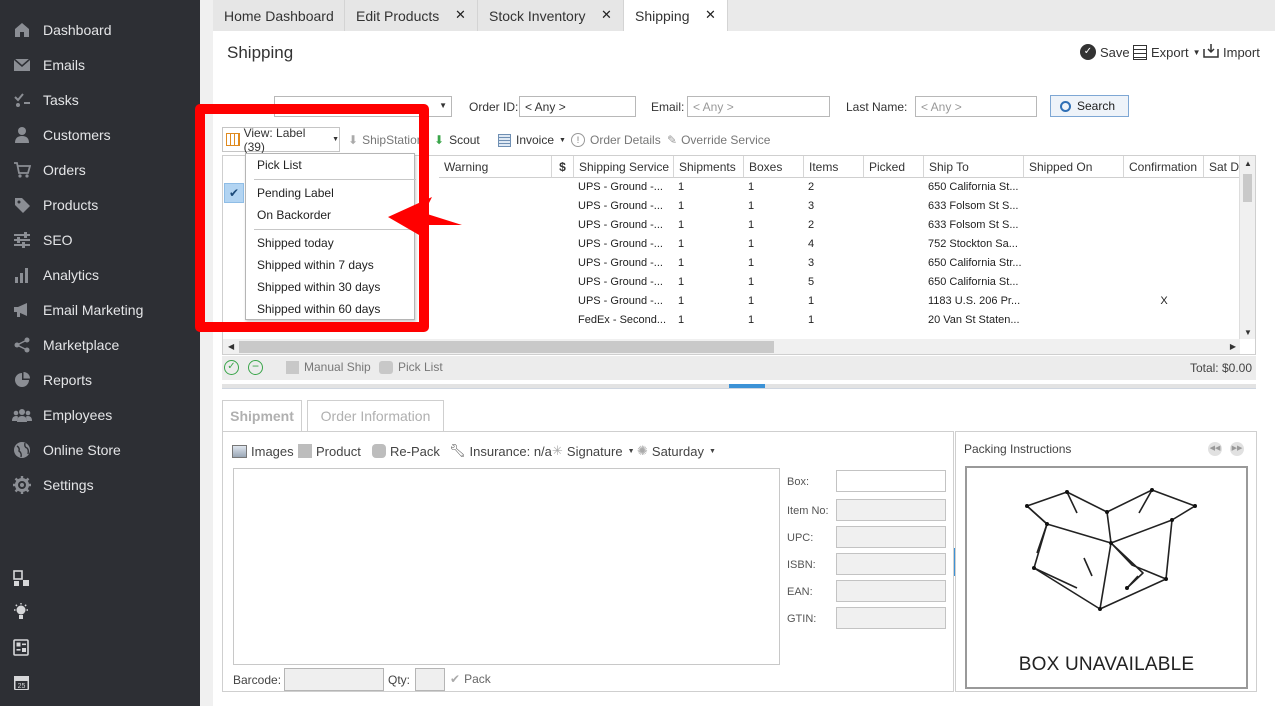  Describe the element at coordinates (262, 416) in the screenshot. I see `tab-shipment: Shipment` at that location.